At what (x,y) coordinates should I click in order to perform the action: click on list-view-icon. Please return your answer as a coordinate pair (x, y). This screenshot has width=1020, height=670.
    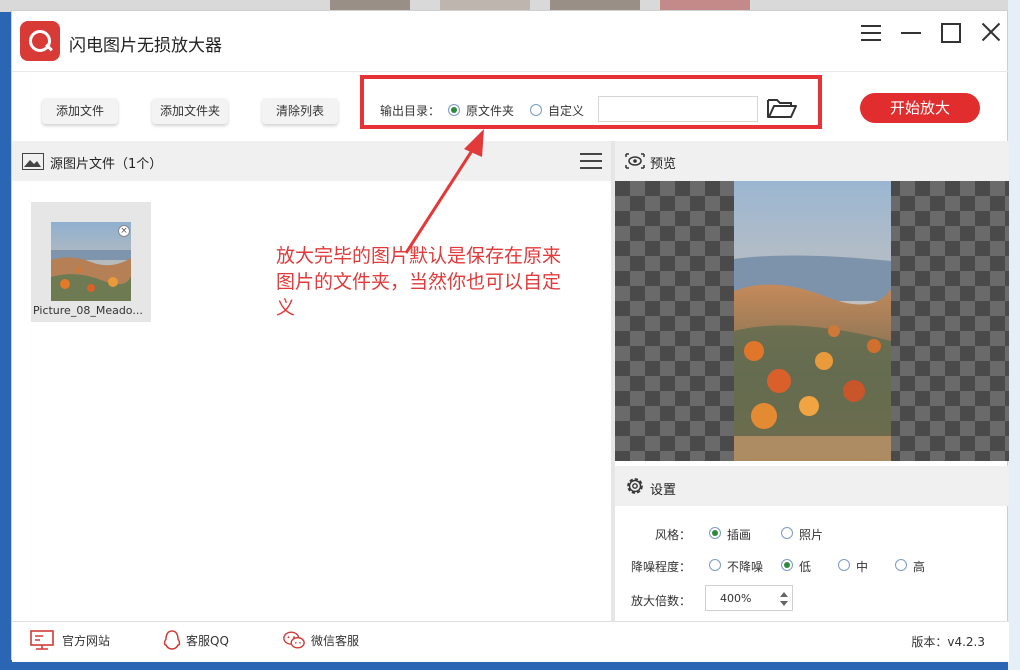
    Looking at the image, I should click on (591, 161).